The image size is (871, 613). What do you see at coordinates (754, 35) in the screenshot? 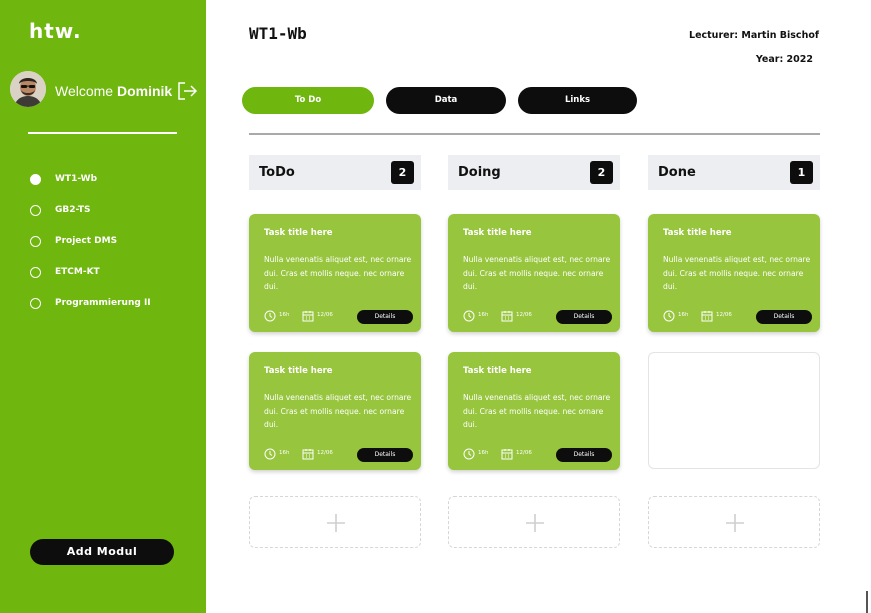
I see `lecturer-label: Lecturer: Martin Bischof` at bounding box center [754, 35].